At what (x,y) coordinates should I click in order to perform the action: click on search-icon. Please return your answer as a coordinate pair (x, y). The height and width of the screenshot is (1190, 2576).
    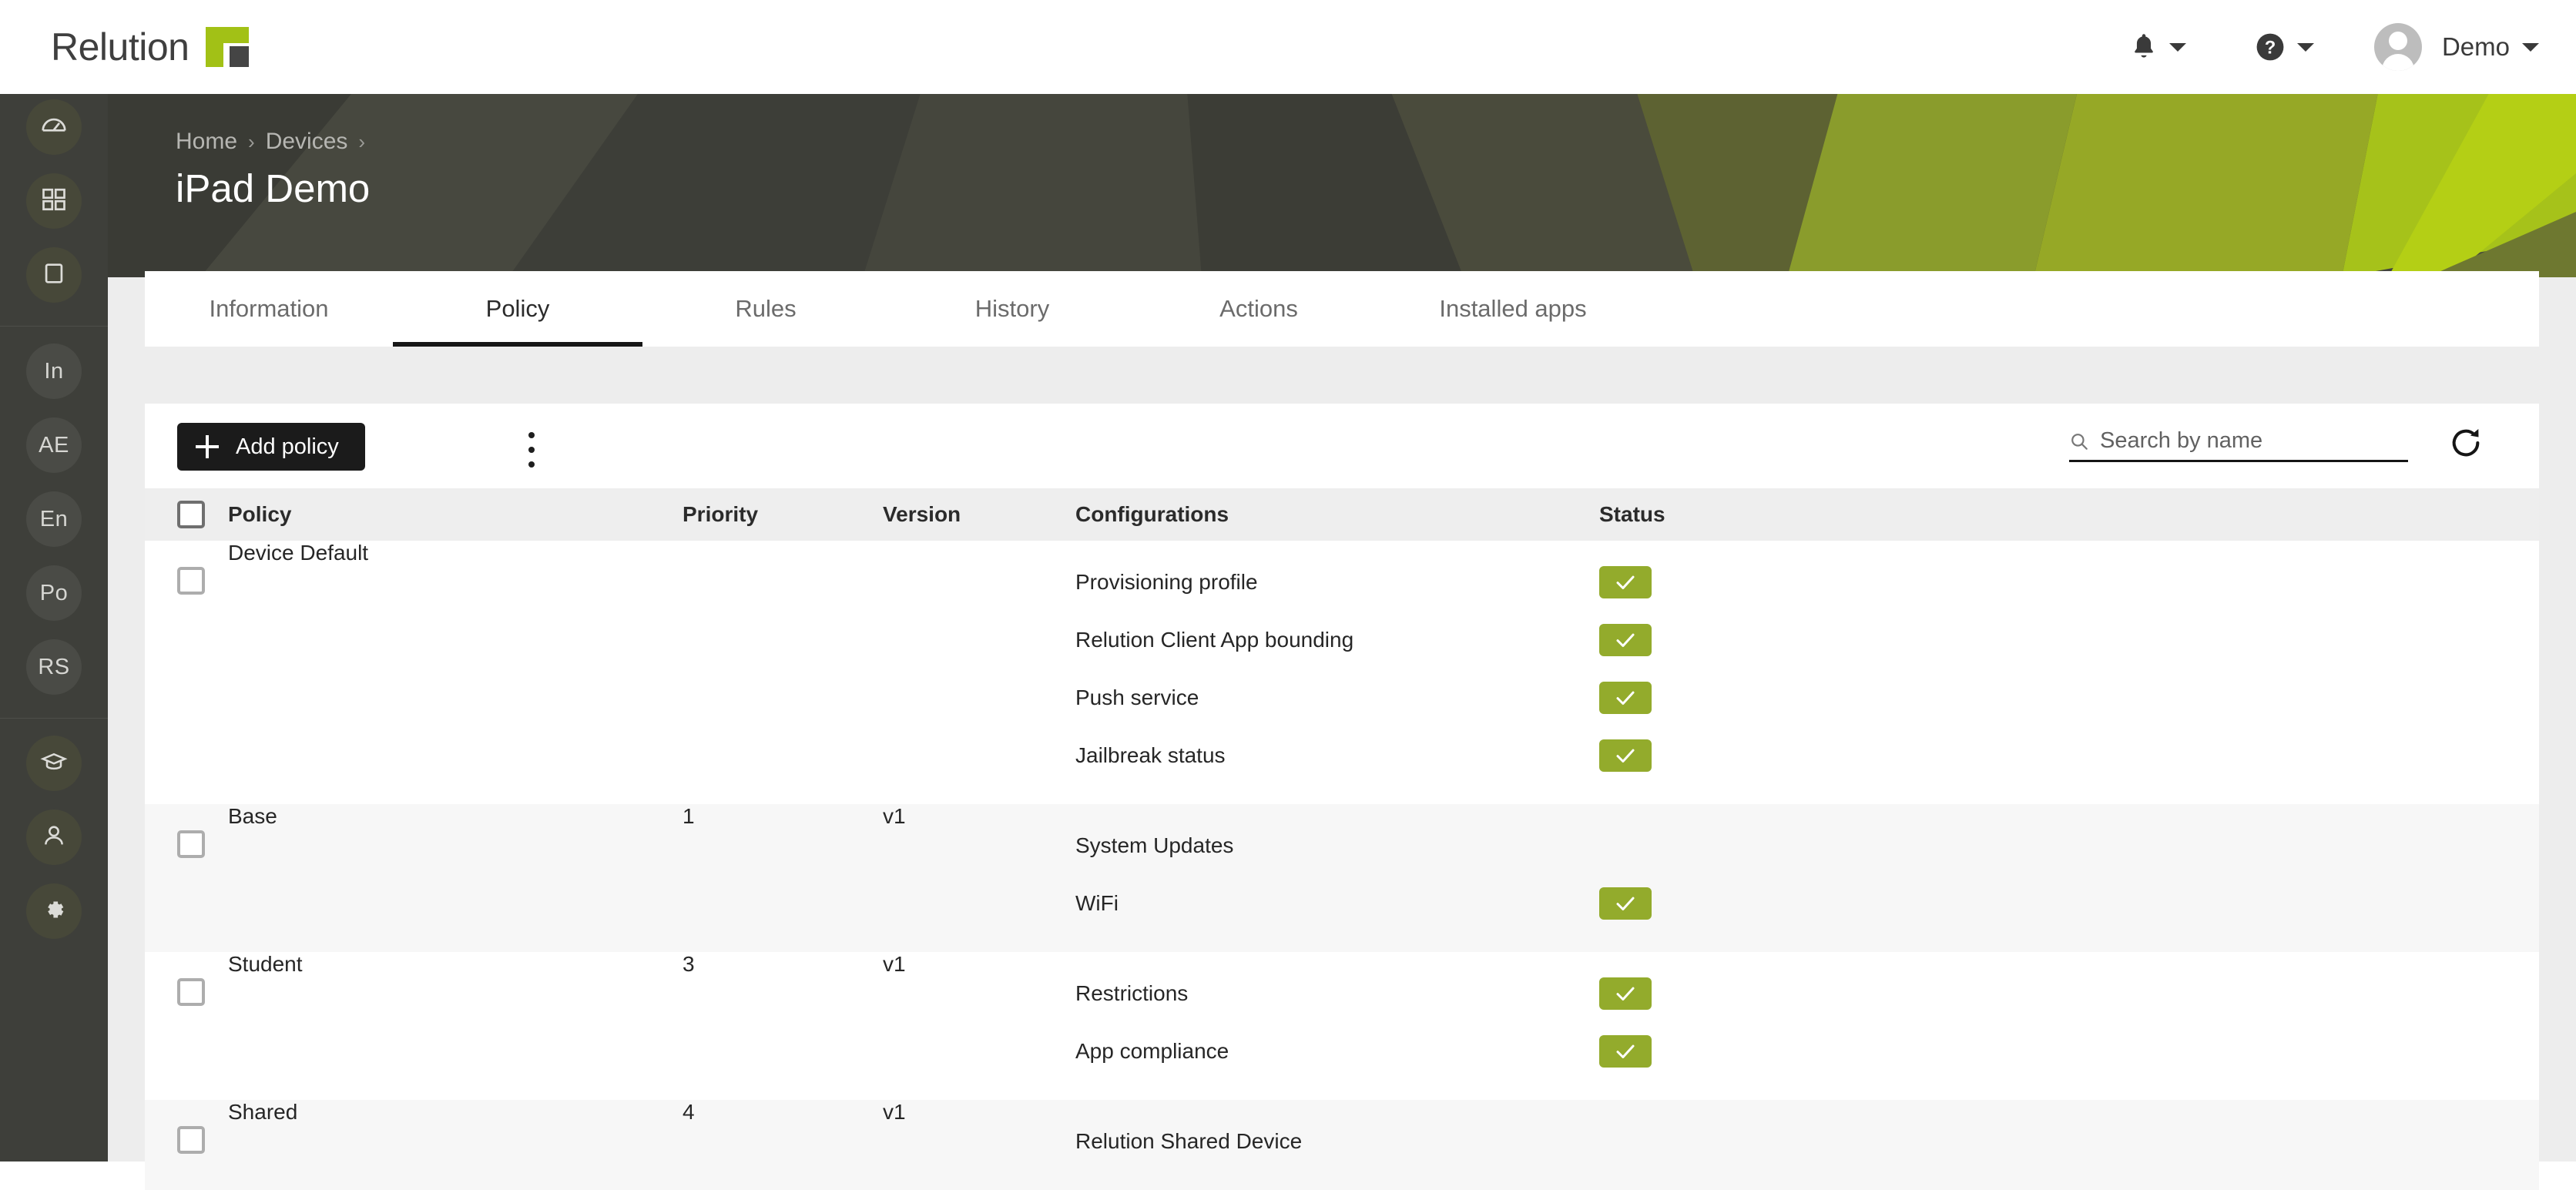
    Looking at the image, I should click on (2079, 441).